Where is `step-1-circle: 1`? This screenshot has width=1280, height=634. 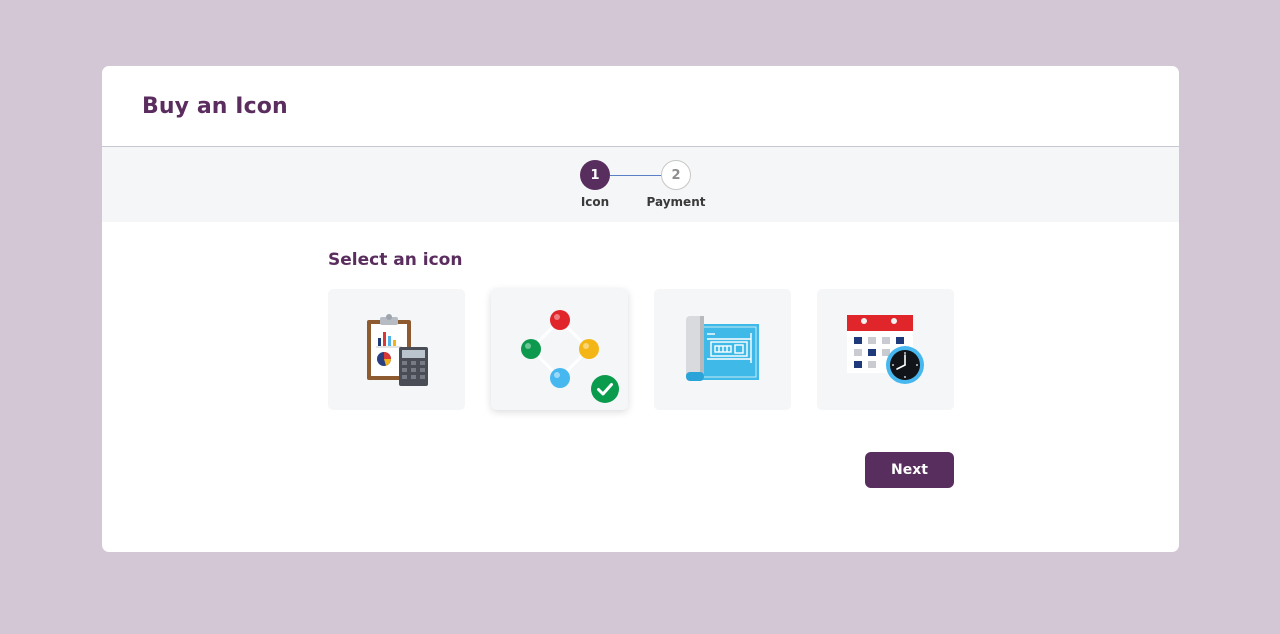
step-1-circle: 1 is located at coordinates (595, 175).